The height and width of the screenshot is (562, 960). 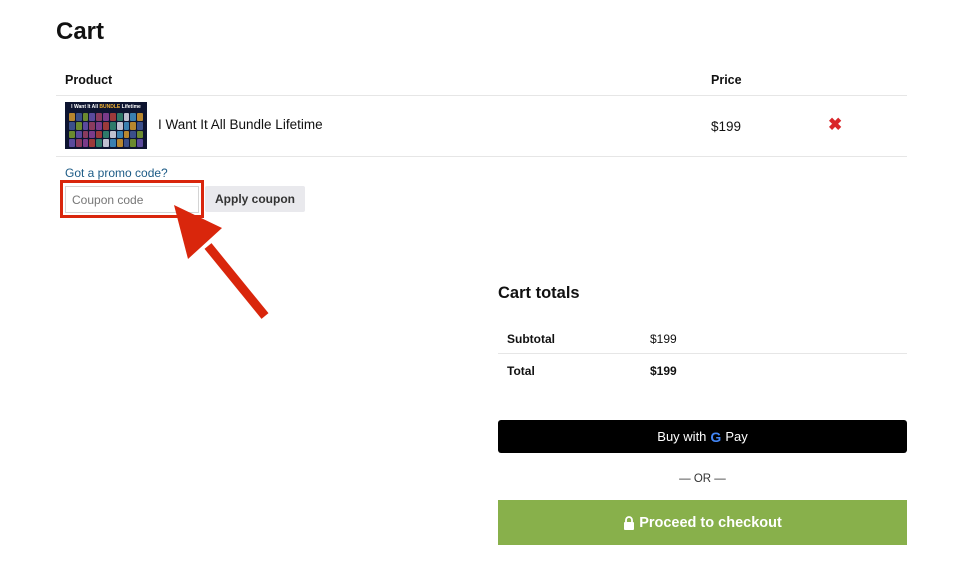 What do you see at coordinates (835, 124) in the screenshot?
I see `remove-item-icon: ✖` at bounding box center [835, 124].